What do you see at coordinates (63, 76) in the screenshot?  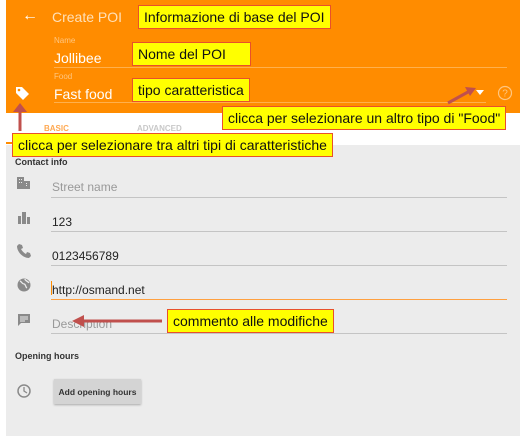 I see `type-label: Food` at bounding box center [63, 76].